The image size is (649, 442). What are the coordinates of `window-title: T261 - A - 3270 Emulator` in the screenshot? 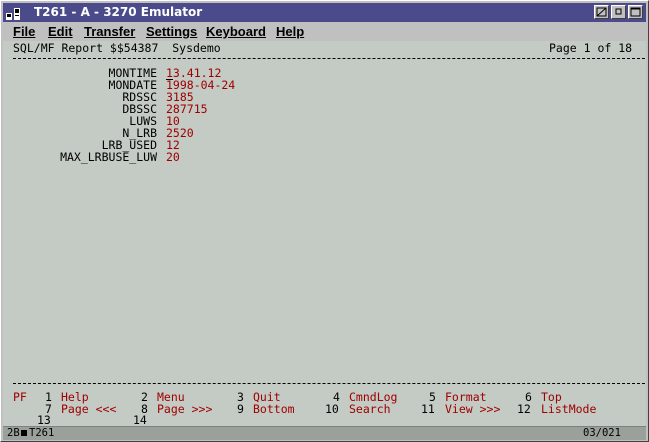 It's located at (118, 12).